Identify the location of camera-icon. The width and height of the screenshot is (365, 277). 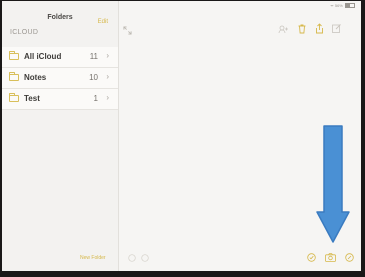
(330, 257).